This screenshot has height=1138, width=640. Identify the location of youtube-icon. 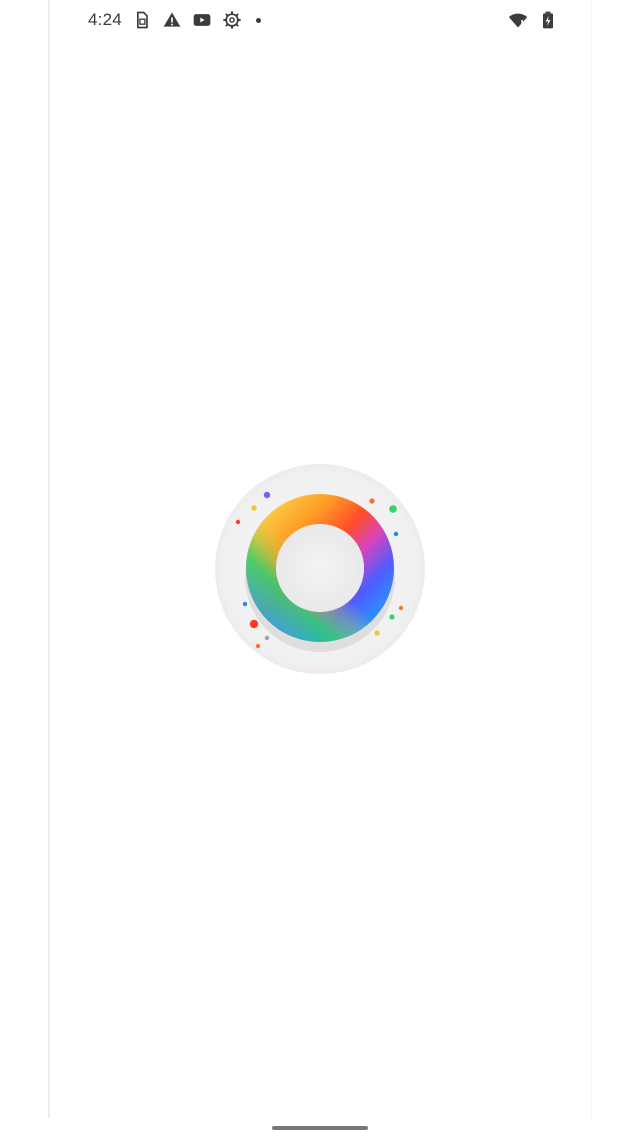
(202, 20).